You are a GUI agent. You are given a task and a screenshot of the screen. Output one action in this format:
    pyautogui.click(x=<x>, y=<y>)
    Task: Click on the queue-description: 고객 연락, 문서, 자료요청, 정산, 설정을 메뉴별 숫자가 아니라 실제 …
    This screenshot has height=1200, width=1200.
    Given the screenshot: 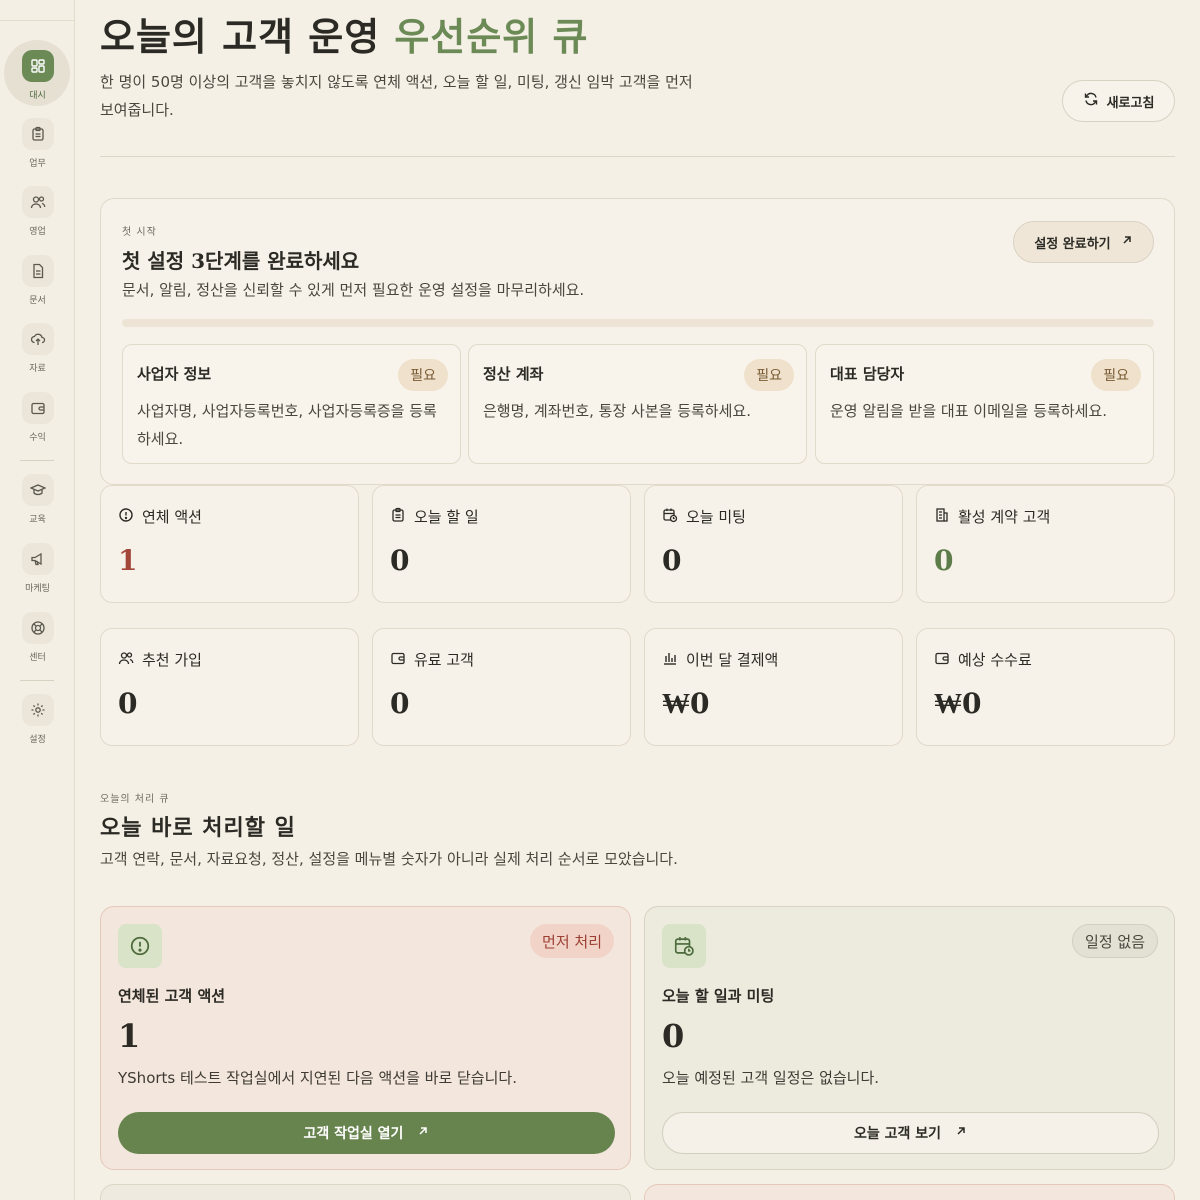 What is the action you would take?
    pyautogui.click(x=389, y=859)
    